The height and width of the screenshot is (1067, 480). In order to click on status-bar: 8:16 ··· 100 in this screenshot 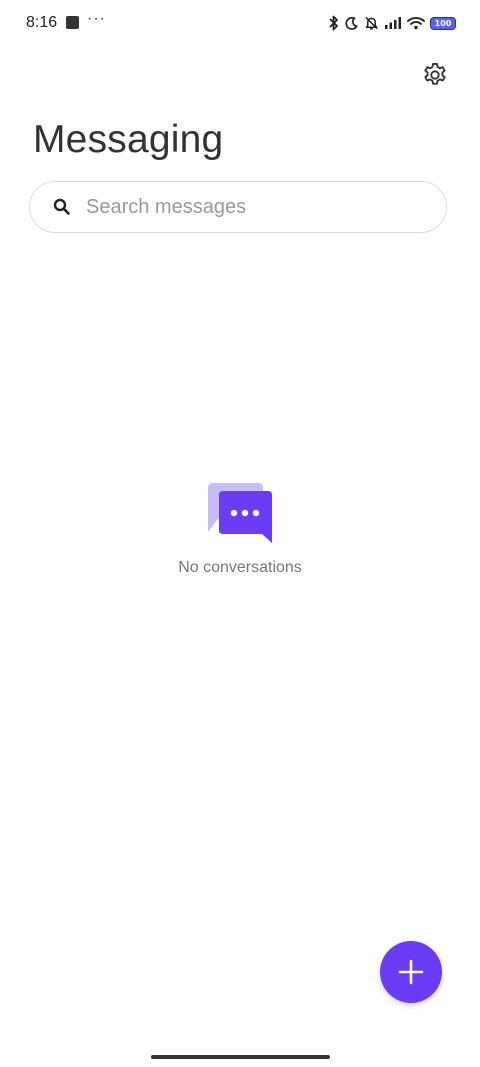, I will do `click(240, 23)`.